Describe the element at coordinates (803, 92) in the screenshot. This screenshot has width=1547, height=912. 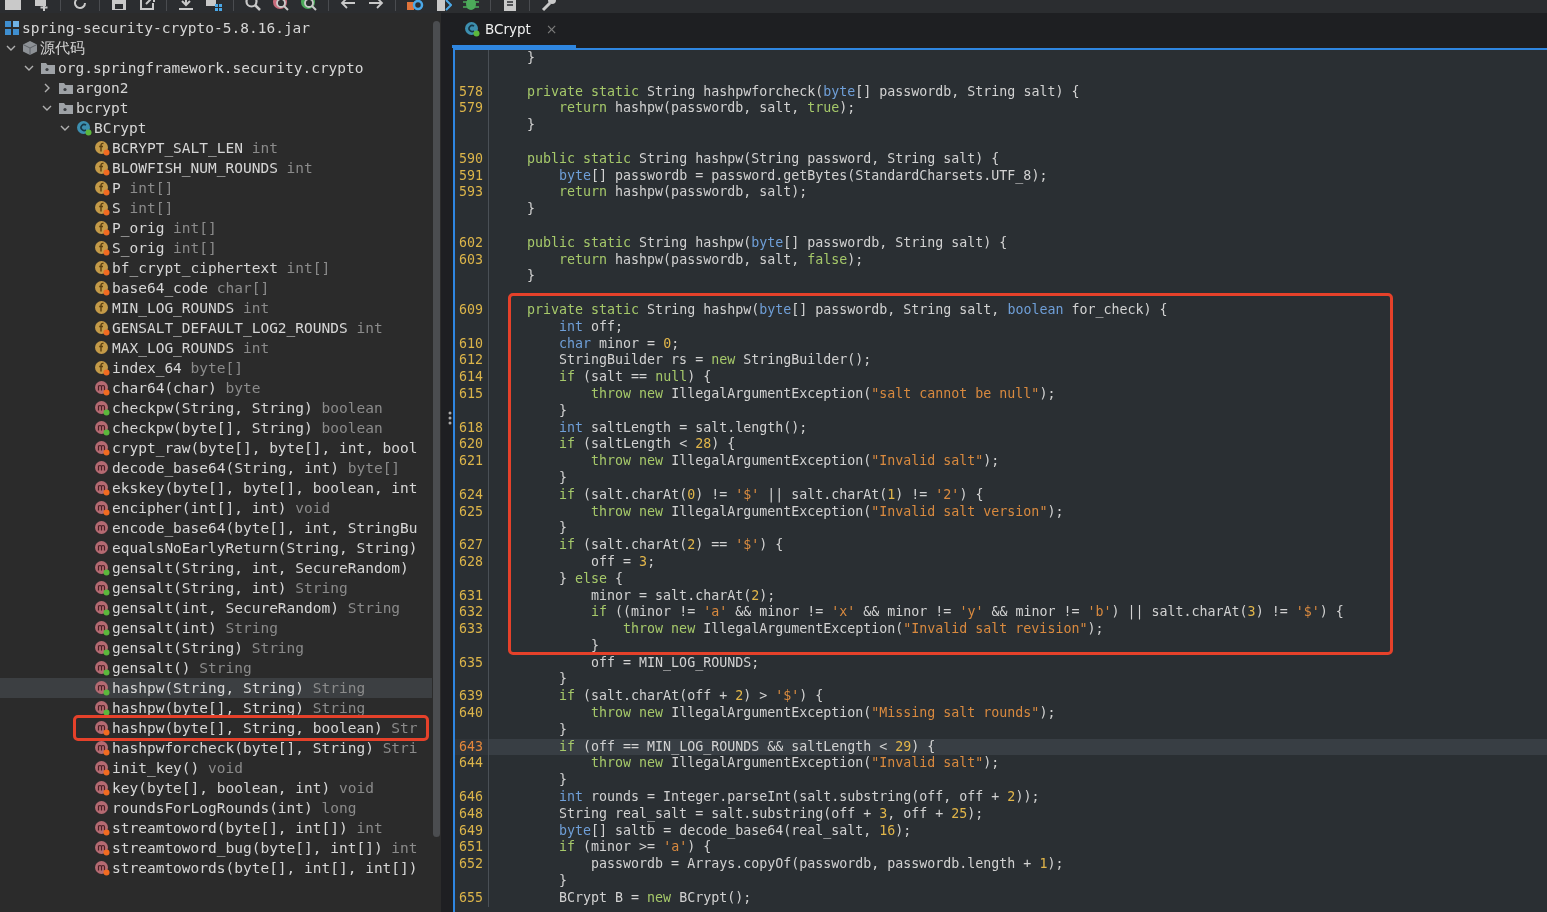
I see `code-line: private static String hashpwforcheck(byte[] passwordb, String salt) {` at that location.